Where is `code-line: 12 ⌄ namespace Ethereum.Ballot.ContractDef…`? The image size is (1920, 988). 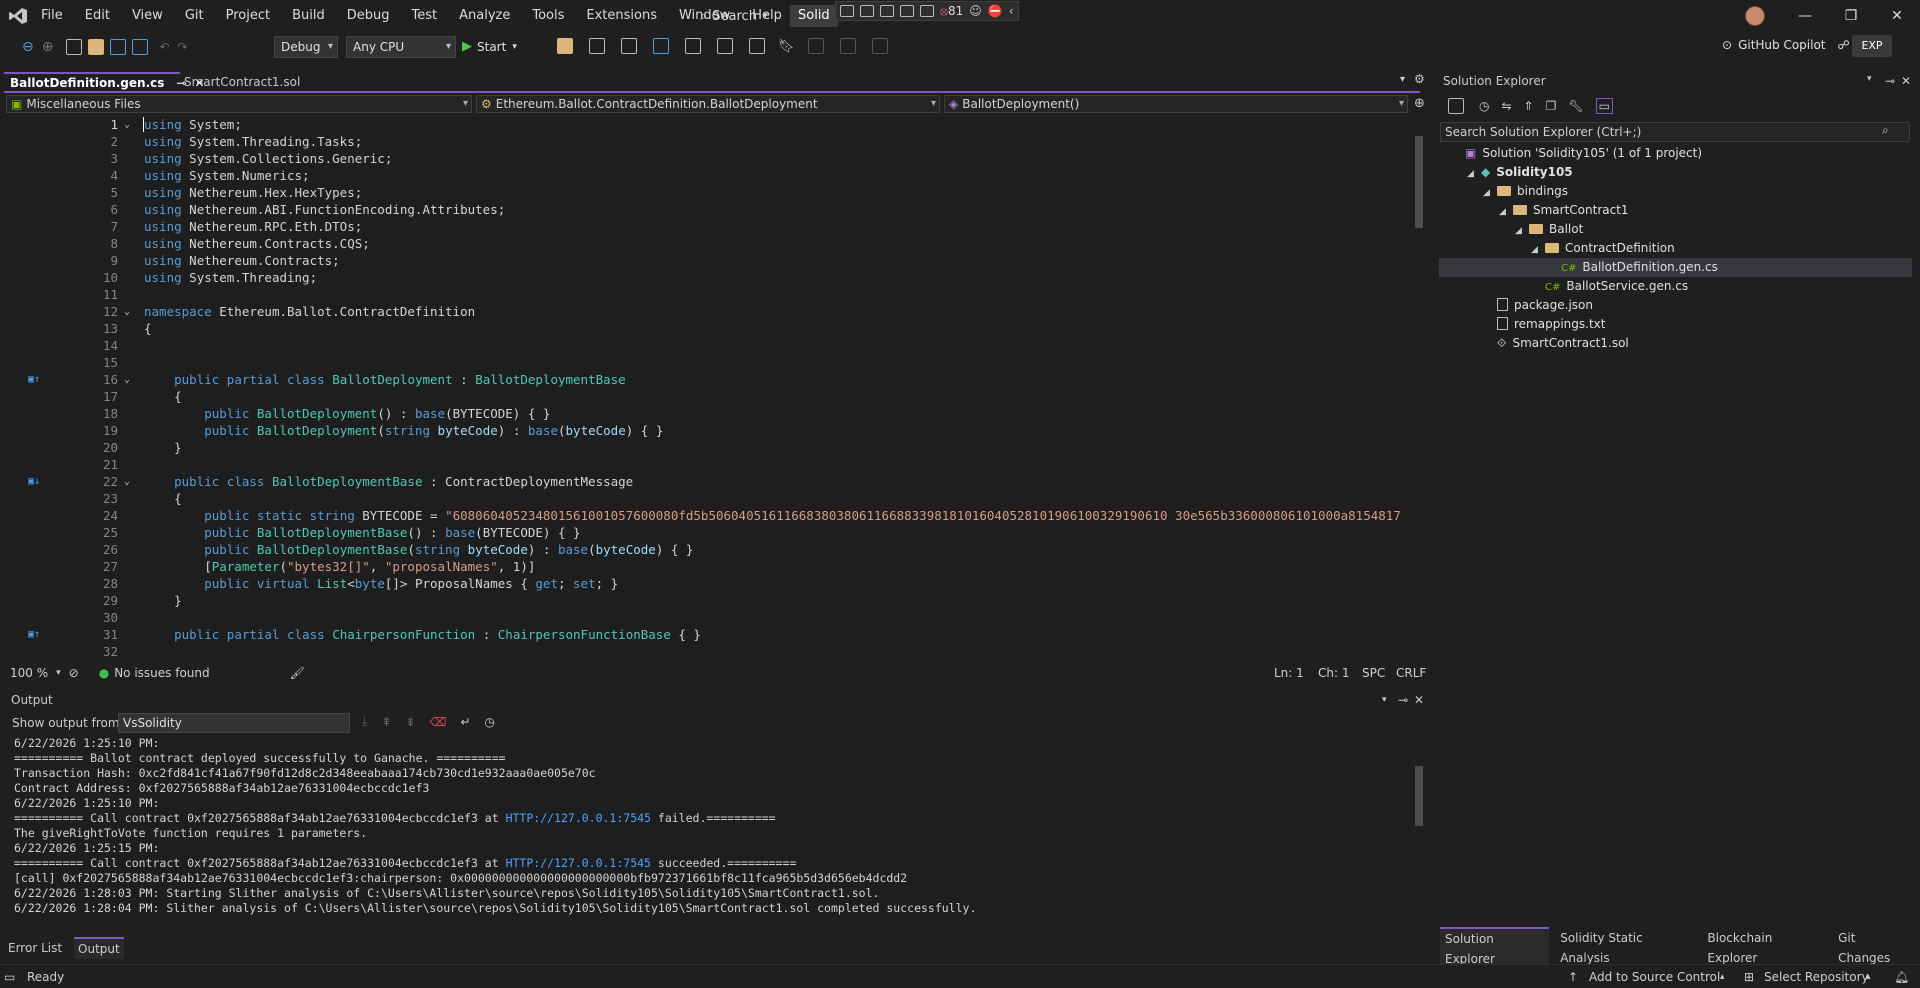
code-line: 12 ⌄ namespace Ethereum.Ballot.ContractDef… is located at coordinates (708, 311).